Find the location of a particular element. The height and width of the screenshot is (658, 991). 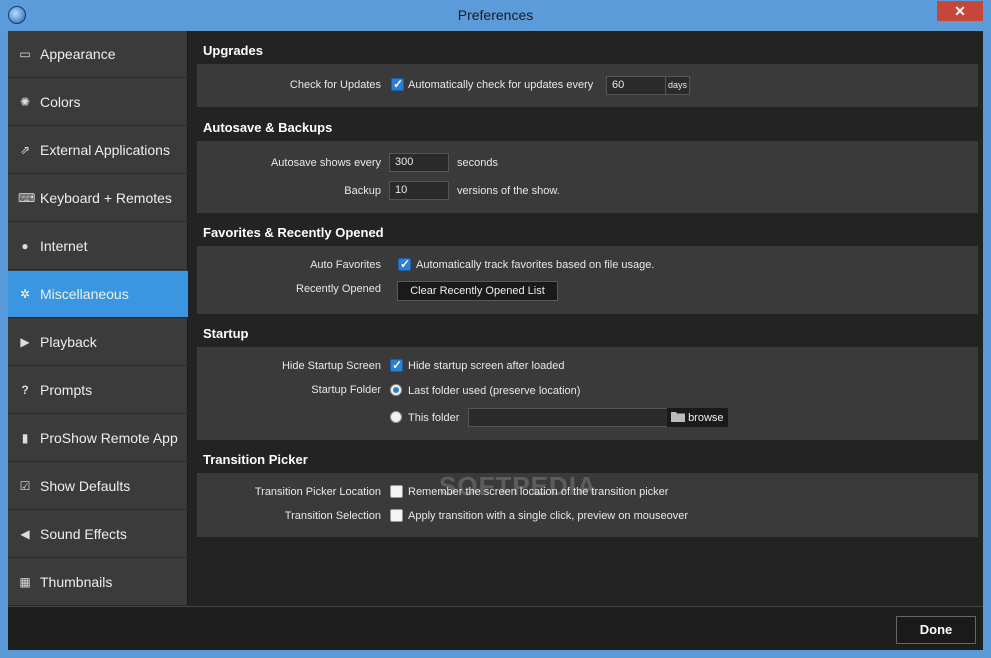

hide-startup-label: Hide Startup Screen is located at coordinates (331, 366).